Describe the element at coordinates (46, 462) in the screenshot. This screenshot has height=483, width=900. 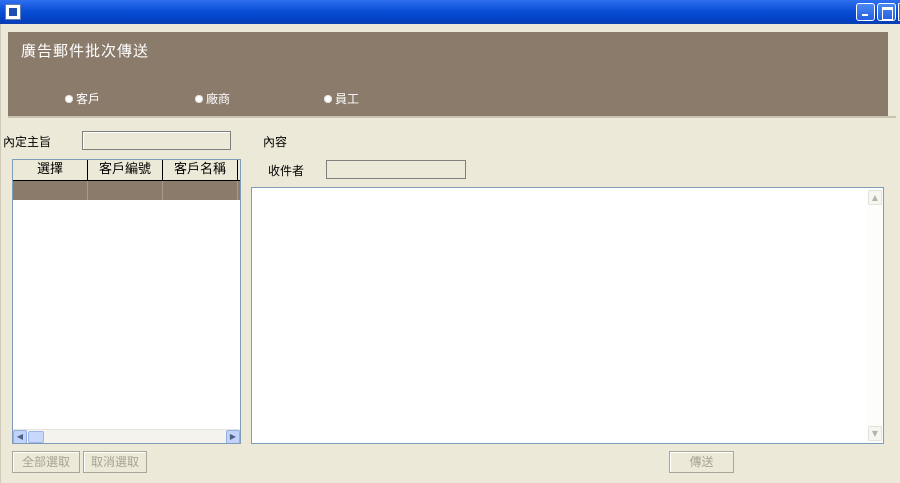
I see `select-all-button: 全部選取` at that location.